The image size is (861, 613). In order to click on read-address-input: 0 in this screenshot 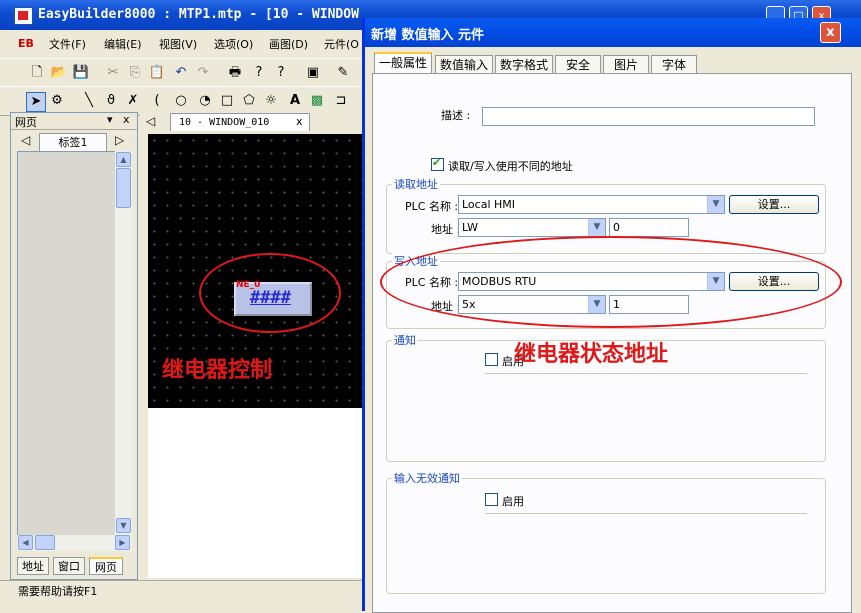, I will do `click(649, 227)`.